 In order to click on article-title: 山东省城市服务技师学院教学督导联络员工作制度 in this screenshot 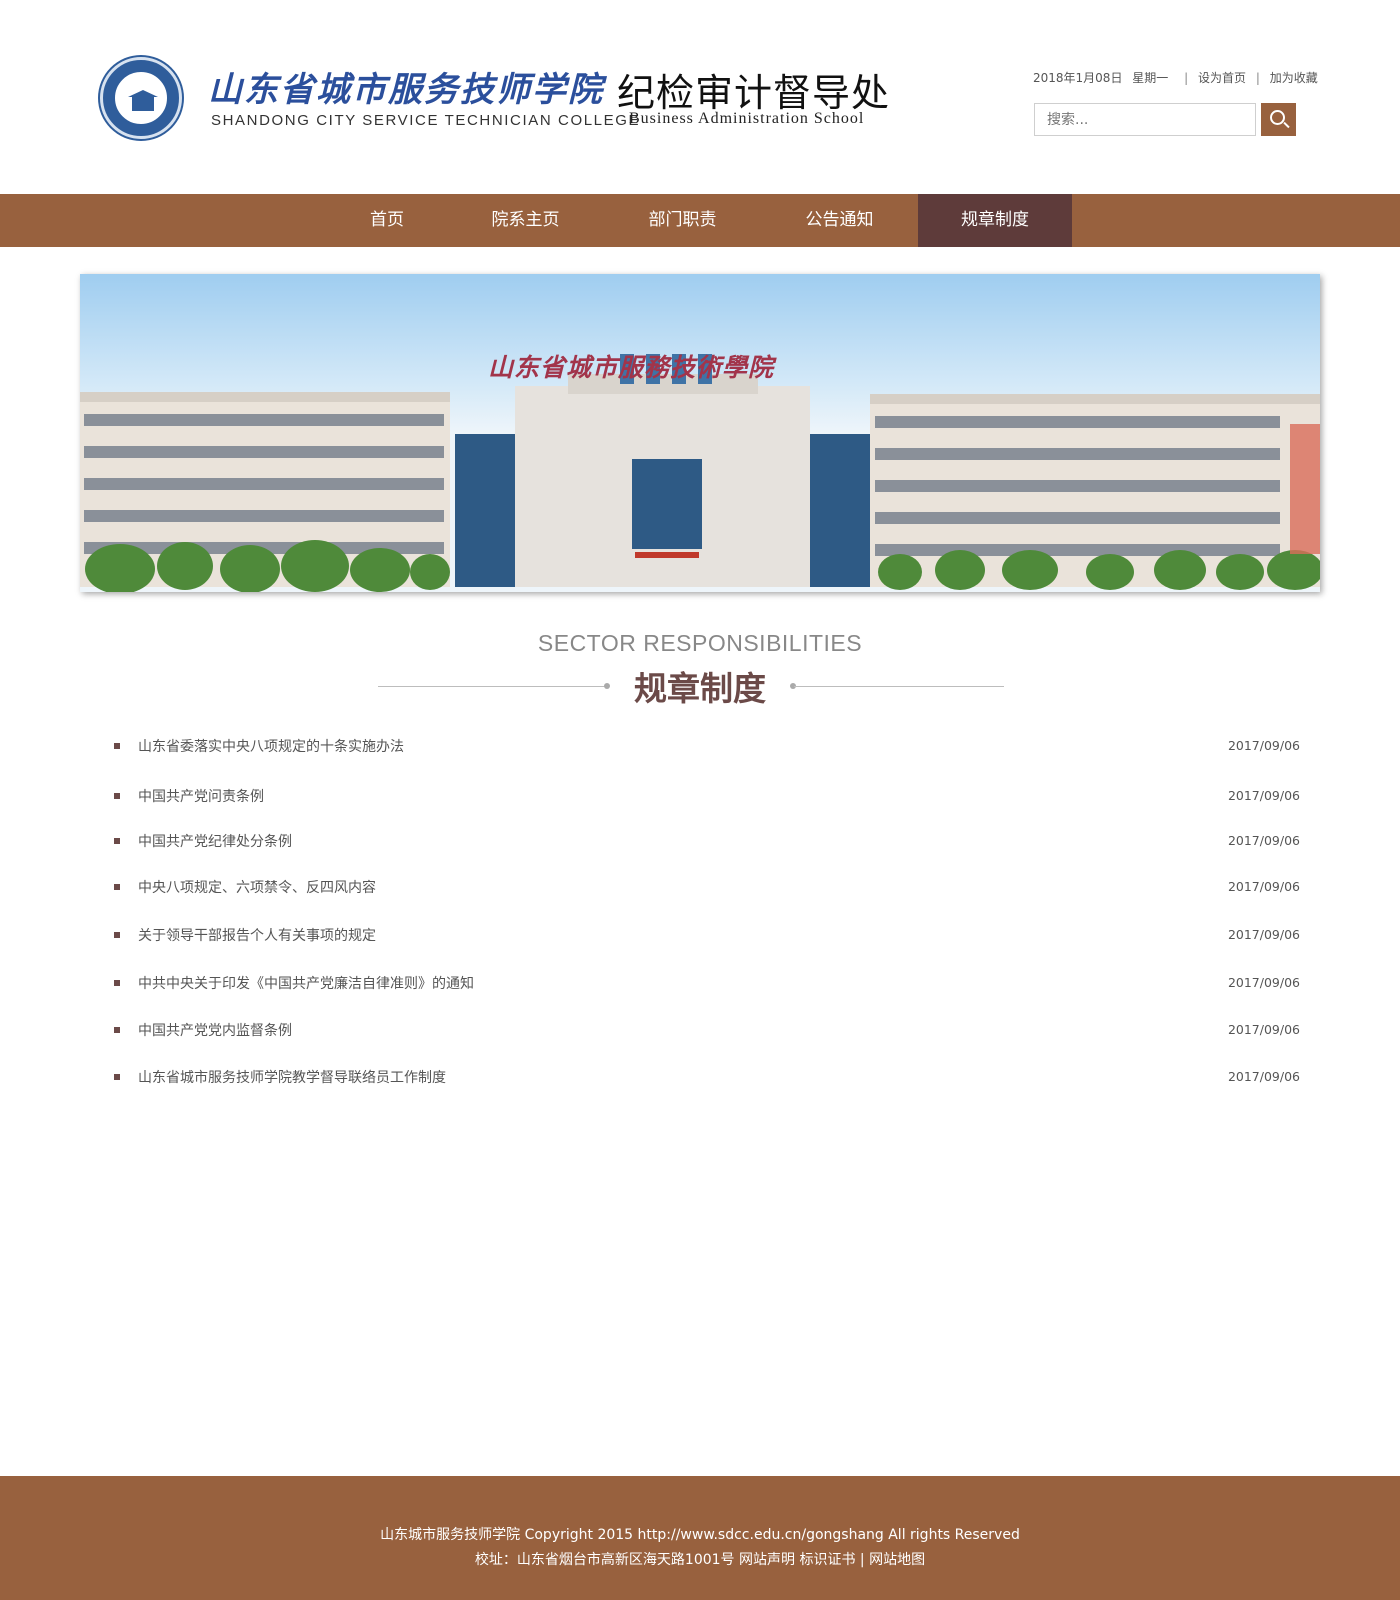, I will do `click(292, 1077)`.